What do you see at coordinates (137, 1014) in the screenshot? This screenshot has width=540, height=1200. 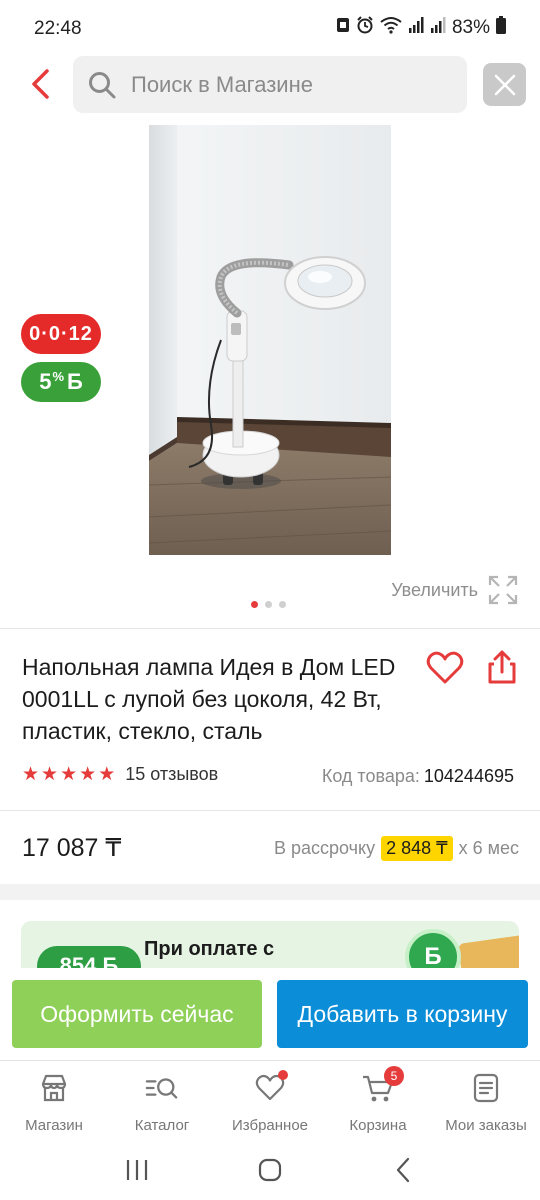 I see `buy-now-button: Оформить сейчас` at bounding box center [137, 1014].